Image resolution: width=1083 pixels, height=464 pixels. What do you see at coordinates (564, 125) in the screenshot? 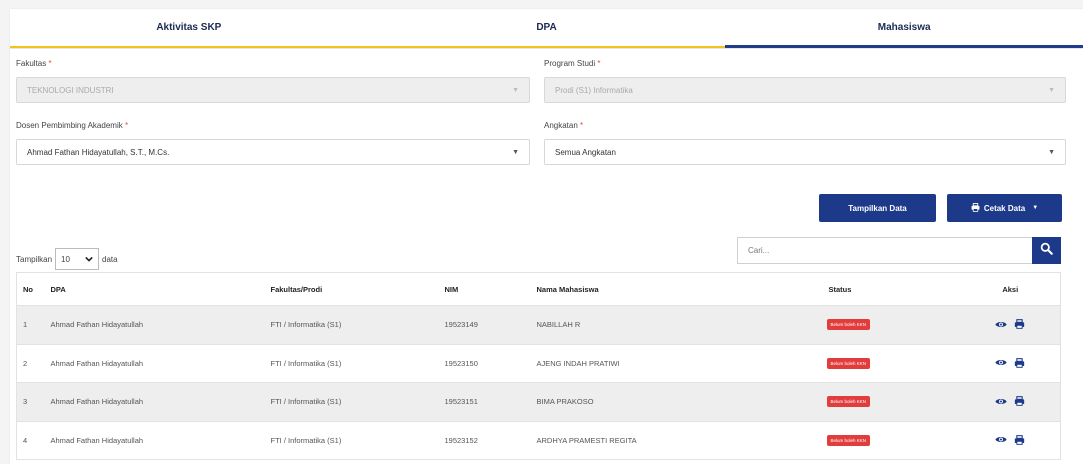
I see `angkatan-label: Angkatan *` at bounding box center [564, 125].